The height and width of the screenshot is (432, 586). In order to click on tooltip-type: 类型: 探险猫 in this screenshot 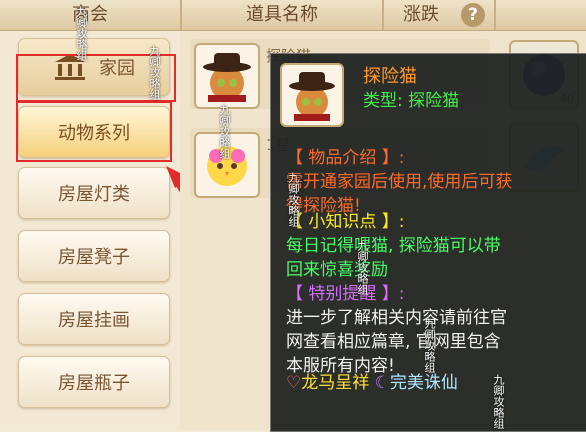, I will do `click(411, 101)`.